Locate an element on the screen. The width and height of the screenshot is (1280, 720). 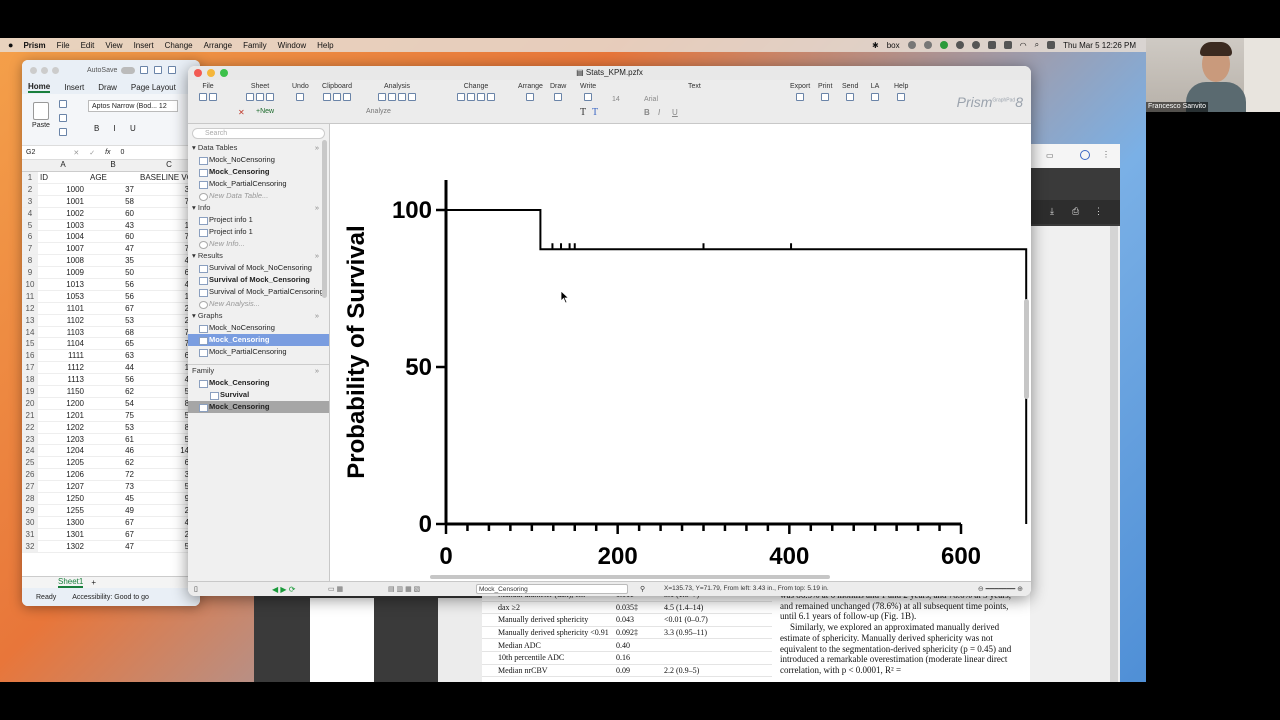
row-header: 14 is located at coordinates (30, 332).